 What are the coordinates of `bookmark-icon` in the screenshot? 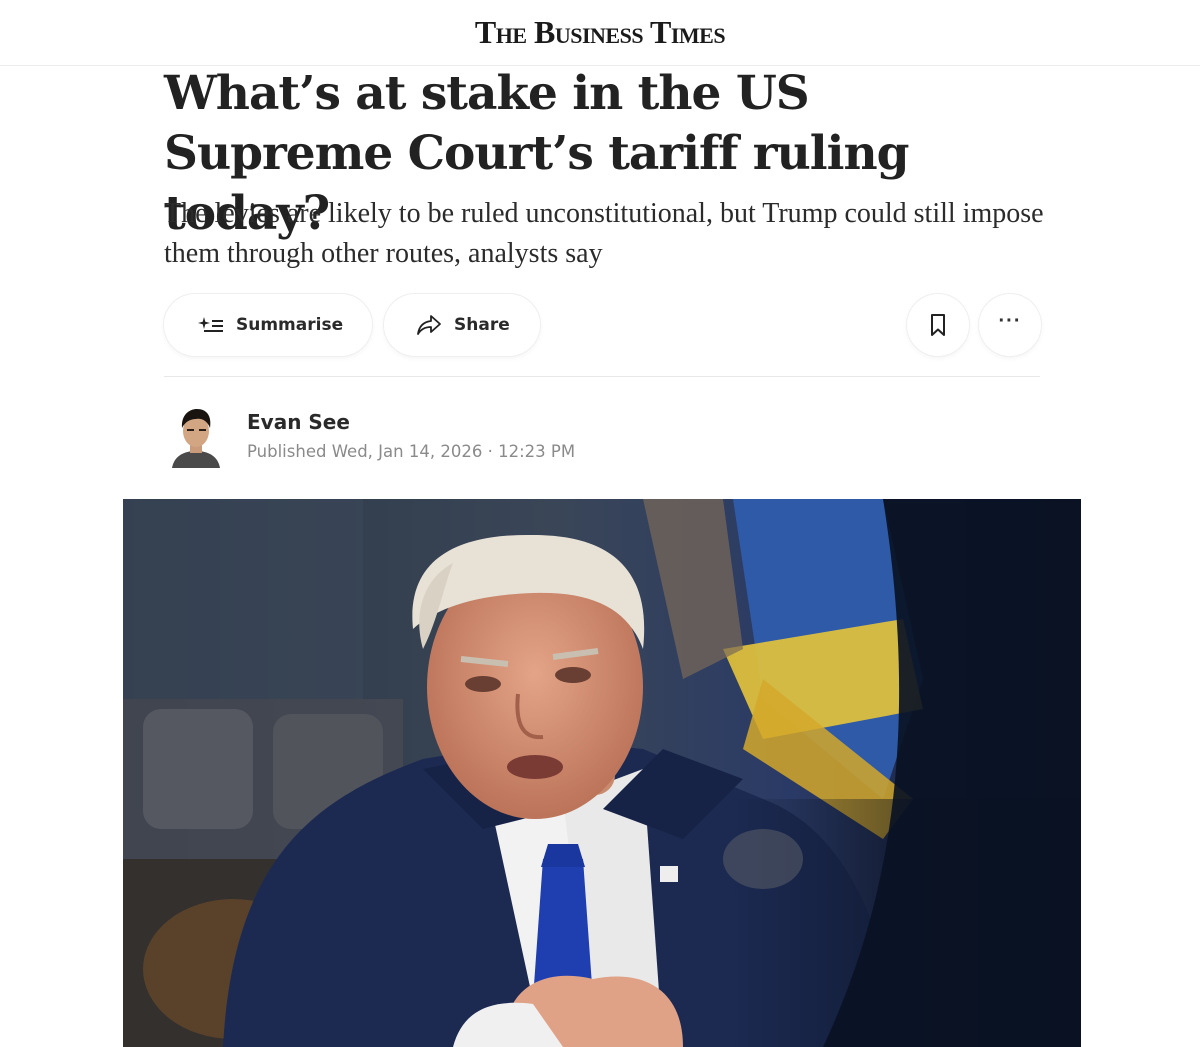 It's located at (938, 325).